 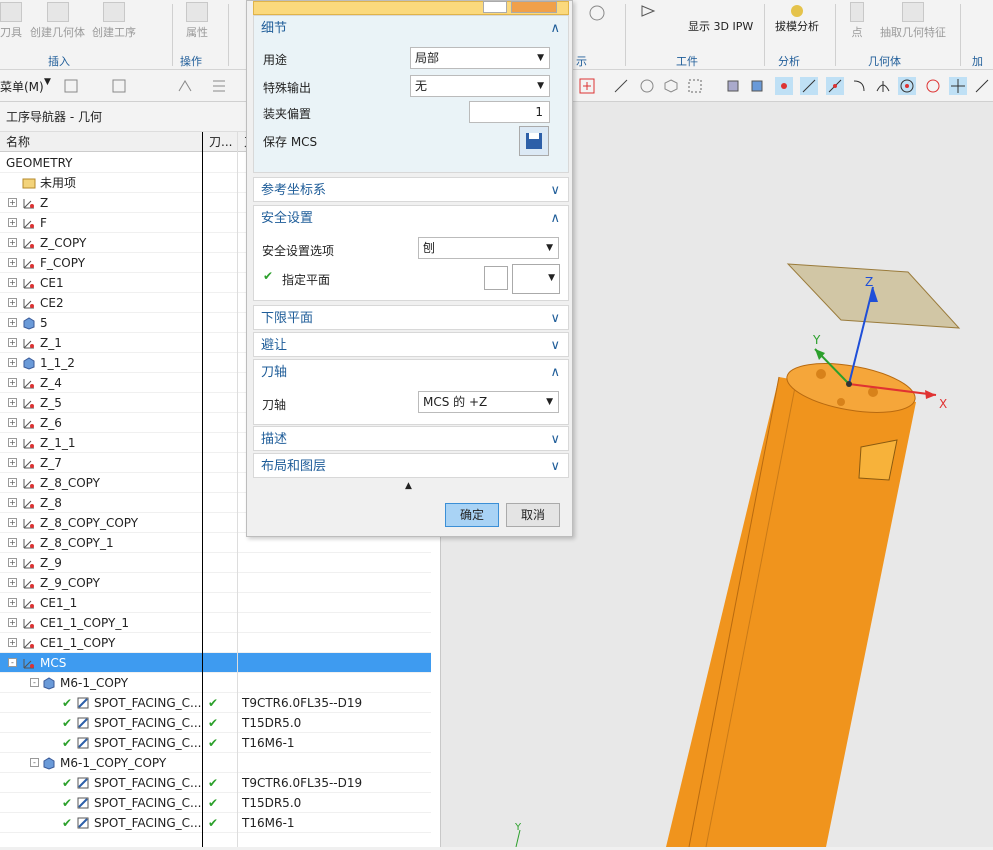 What do you see at coordinates (219, 86) in the screenshot?
I see `sort-icon` at bounding box center [219, 86].